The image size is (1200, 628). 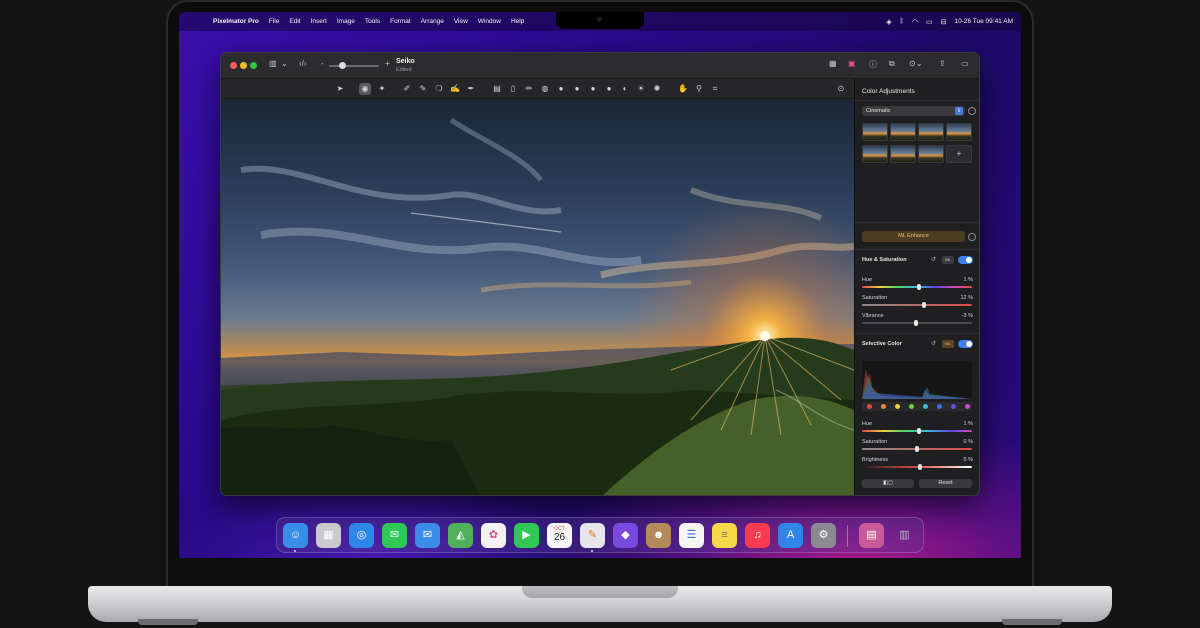 I want to click on swatch-blue, so click(x=939, y=406).